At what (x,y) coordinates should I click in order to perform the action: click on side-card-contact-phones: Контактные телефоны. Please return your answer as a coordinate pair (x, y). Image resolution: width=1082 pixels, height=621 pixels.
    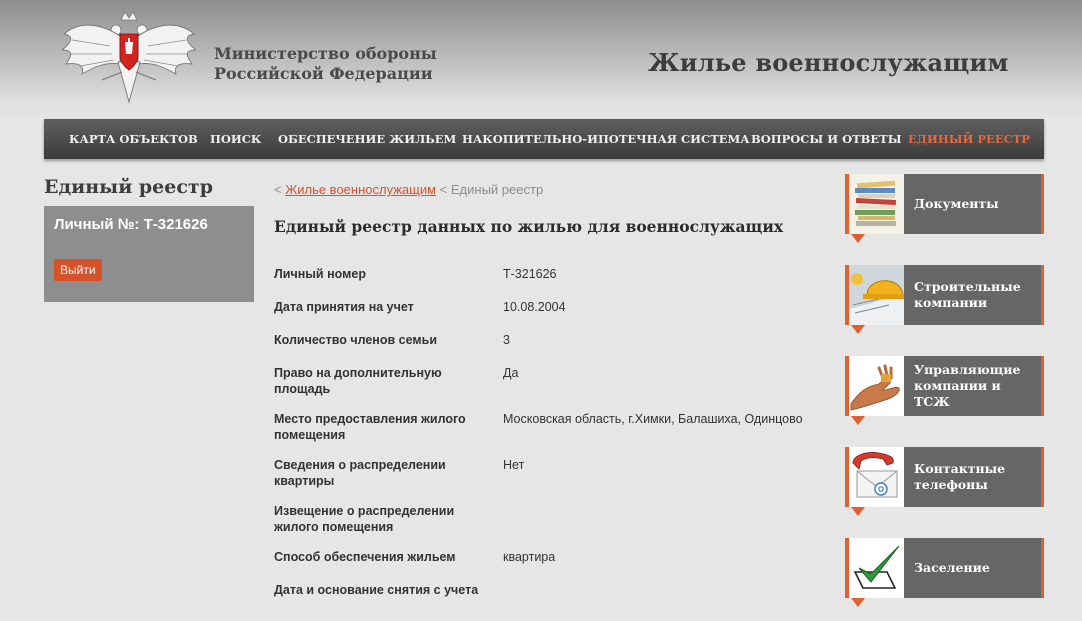
    Looking at the image, I should click on (944, 481).